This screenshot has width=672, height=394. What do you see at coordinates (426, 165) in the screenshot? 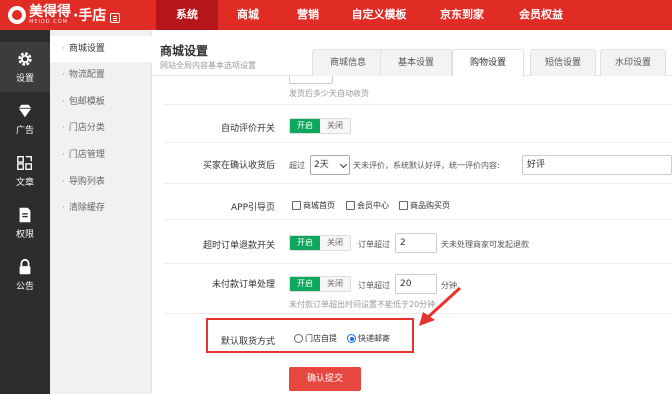
I see `buyer-confirm-mid: 天未评价，系统默认好评，统一评价内容:` at bounding box center [426, 165].